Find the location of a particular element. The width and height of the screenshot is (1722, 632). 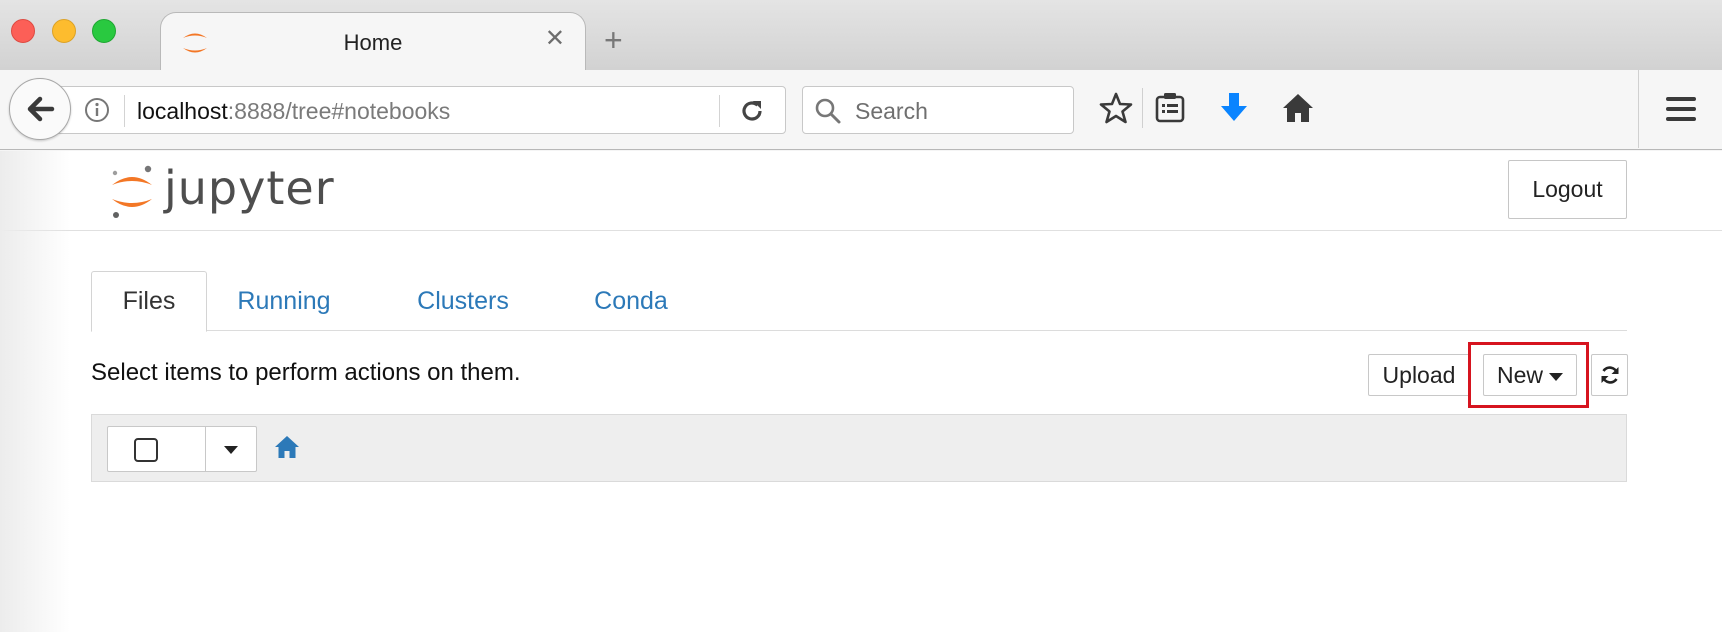

refresh-icon is located at coordinates (1609, 375).